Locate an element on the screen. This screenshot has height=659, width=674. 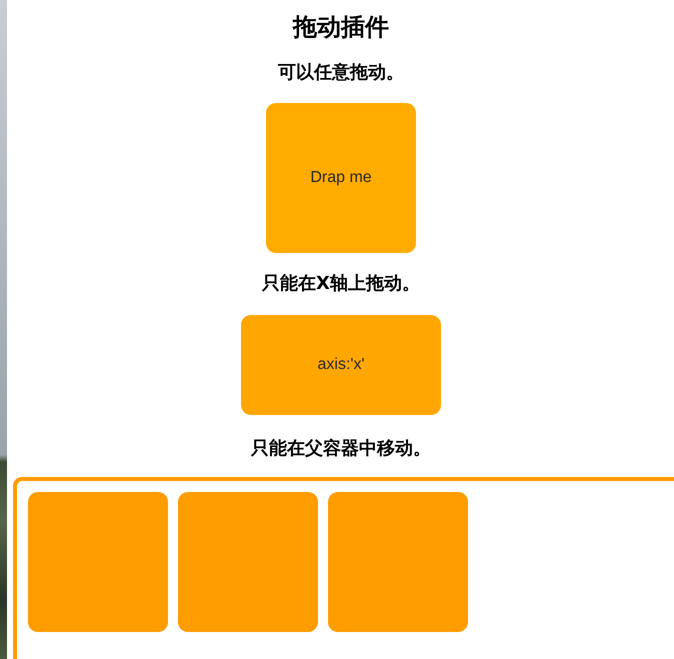
section-heading: 可以任意拖动。 is located at coordinates (341, 73).